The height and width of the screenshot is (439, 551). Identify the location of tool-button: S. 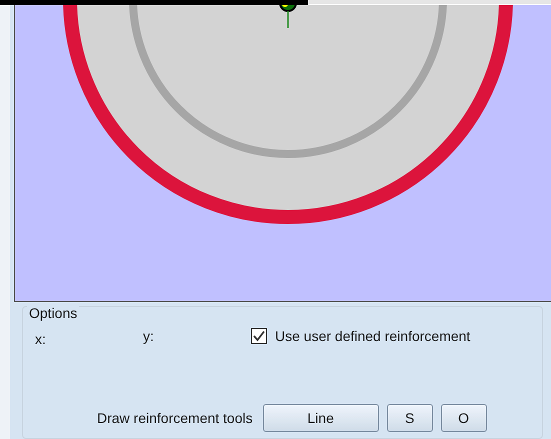
(409, 418).